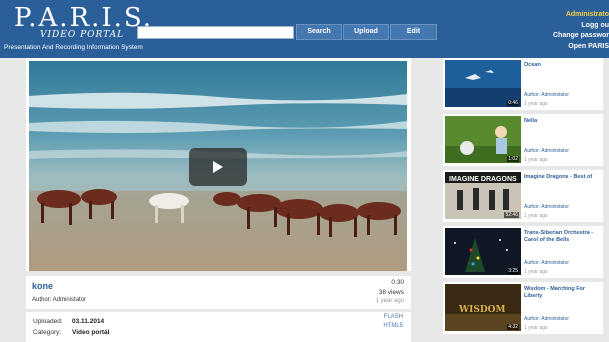  What do you see at coordinates (397, 282) in the screenshot?
I see `video-duration: 0:30` at bounding box center [397, 282].